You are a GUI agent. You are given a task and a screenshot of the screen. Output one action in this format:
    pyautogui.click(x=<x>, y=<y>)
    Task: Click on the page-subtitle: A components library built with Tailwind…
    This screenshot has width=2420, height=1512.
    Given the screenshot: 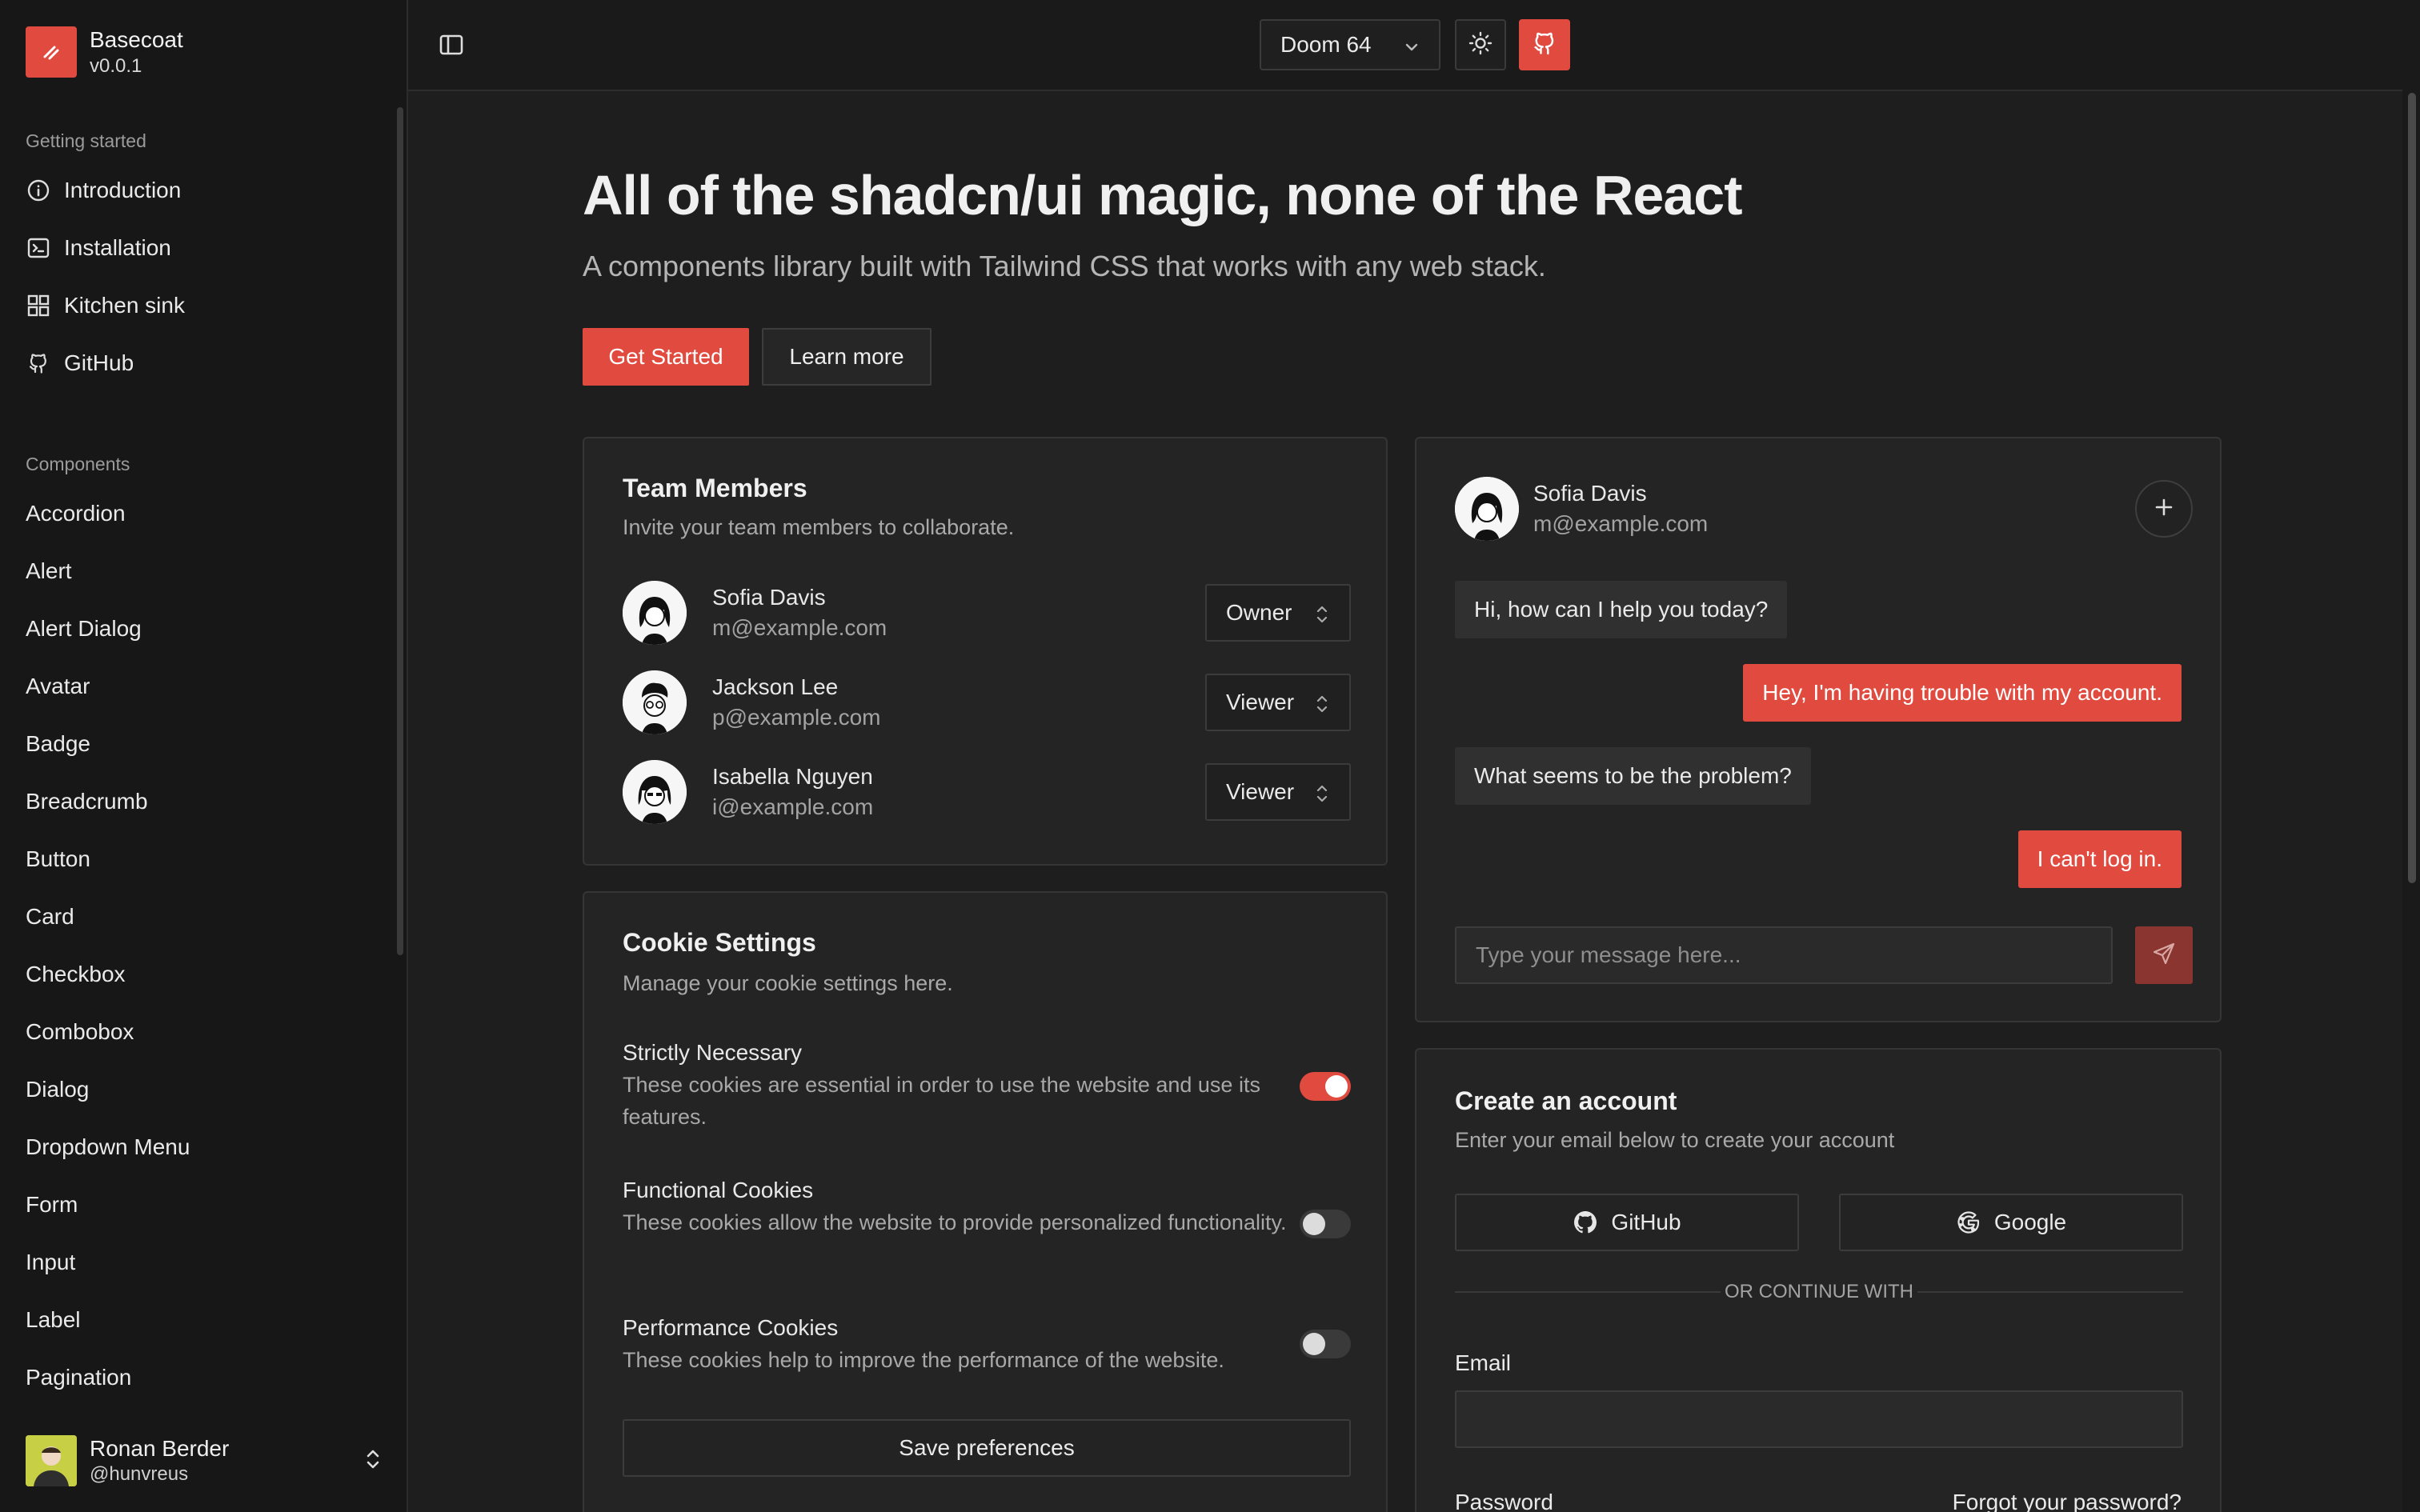 What is the action you would take?
    pyautogui.click(x=1064, y=266)
    